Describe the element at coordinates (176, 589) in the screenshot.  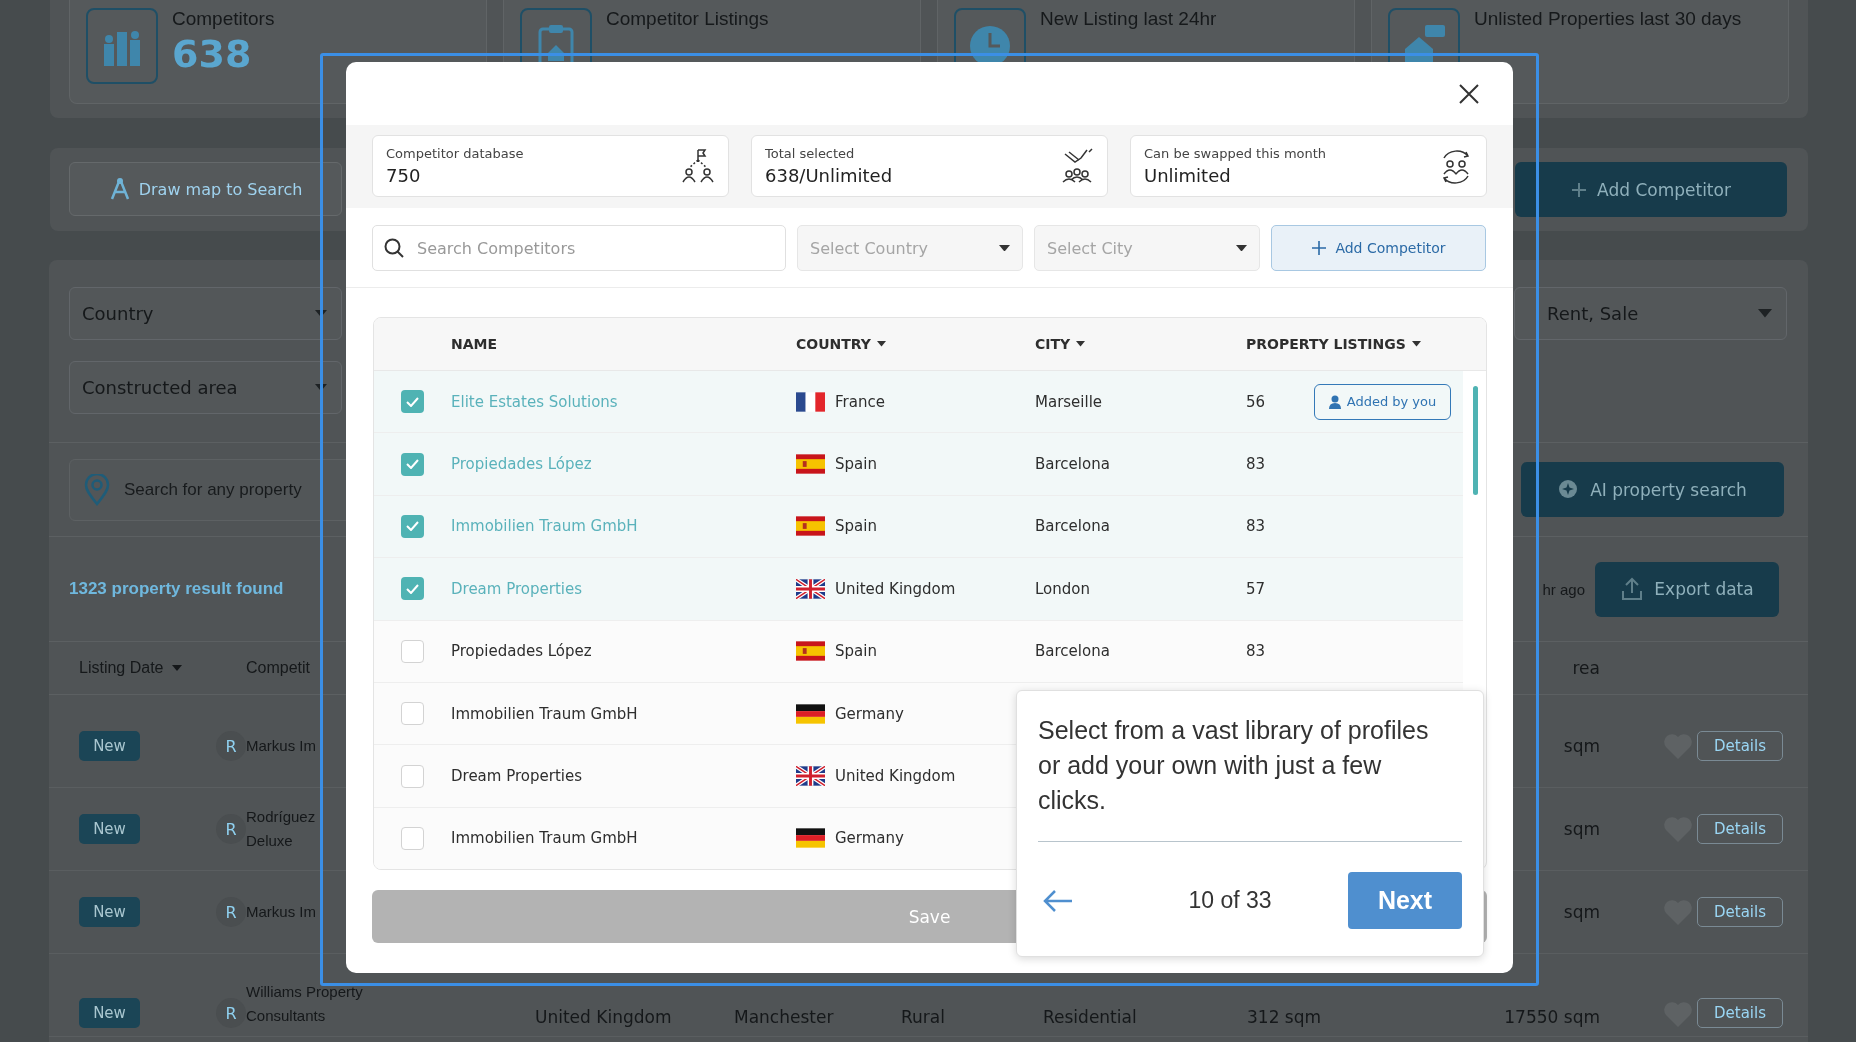
I see `results-count: 1323 property result found` at that location.